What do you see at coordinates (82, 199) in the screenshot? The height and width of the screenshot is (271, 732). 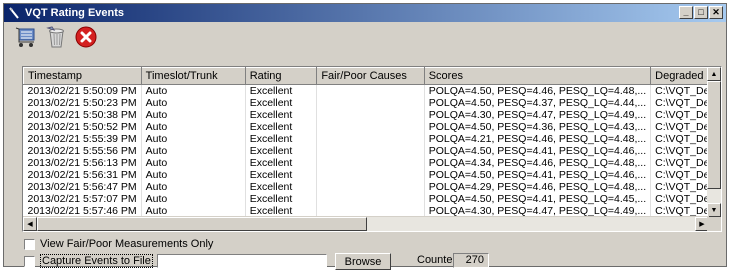 I see `table-cell: 2013/02/21 5:57:07 PM` at bounding box center [82, 199].